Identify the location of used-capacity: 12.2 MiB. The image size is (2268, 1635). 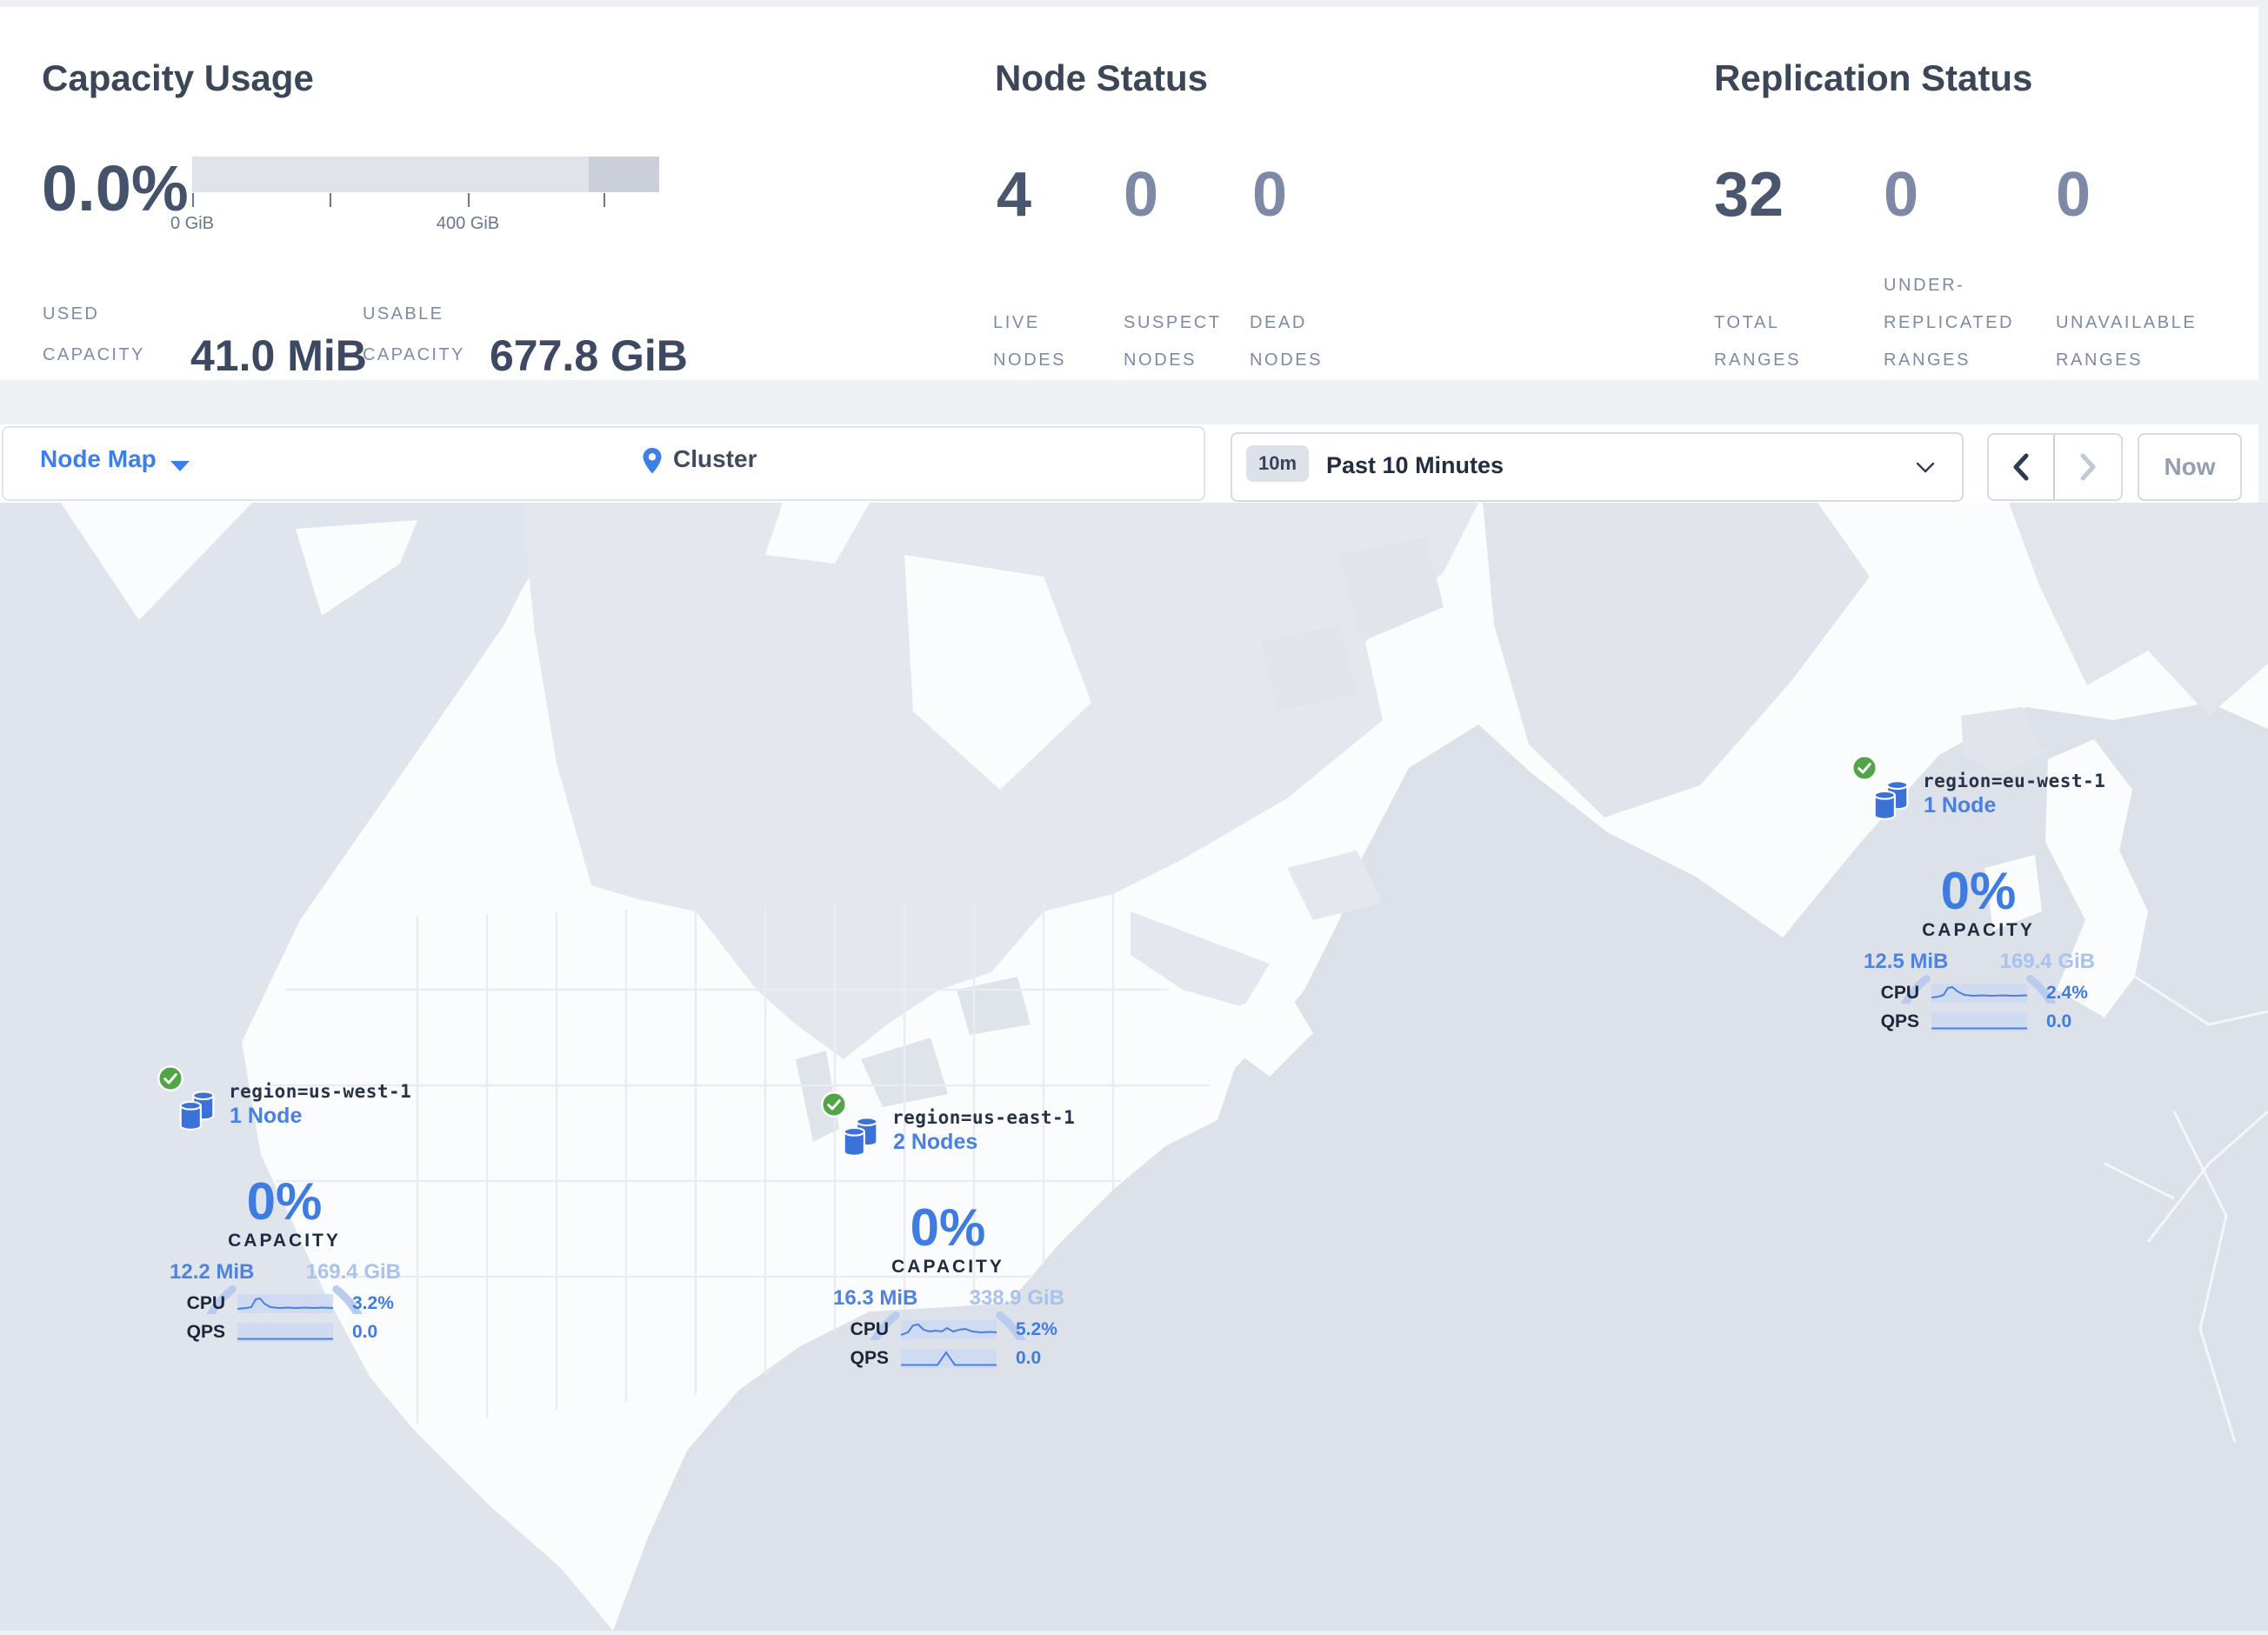
(212, 1272).